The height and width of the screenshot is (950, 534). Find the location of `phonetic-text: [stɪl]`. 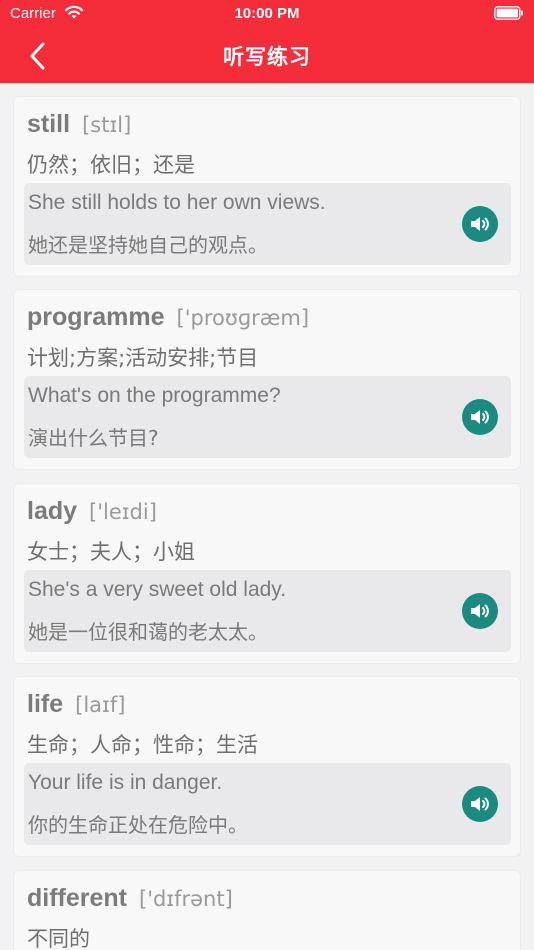

phonetic-text: [stɪl] is located at coordinates (107, 125).